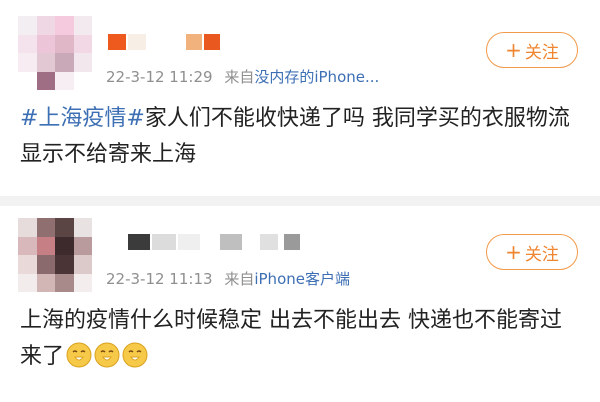 The height and width of the screenshot is (402, 600). I want to click on source-link: iPhone客户端, so click(302, 279).